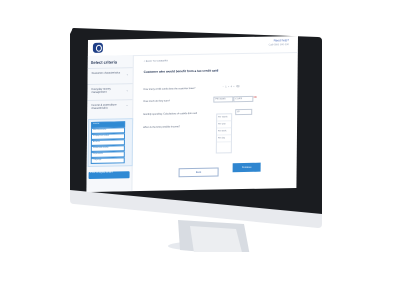 This screenshot has width=400, height=300. What do you see at coordinates (110, 75) in the screenshot?
I see `sidebar-item-customer-characteristics: Customer characteristics ⌄` at bounding box center [110, 75].